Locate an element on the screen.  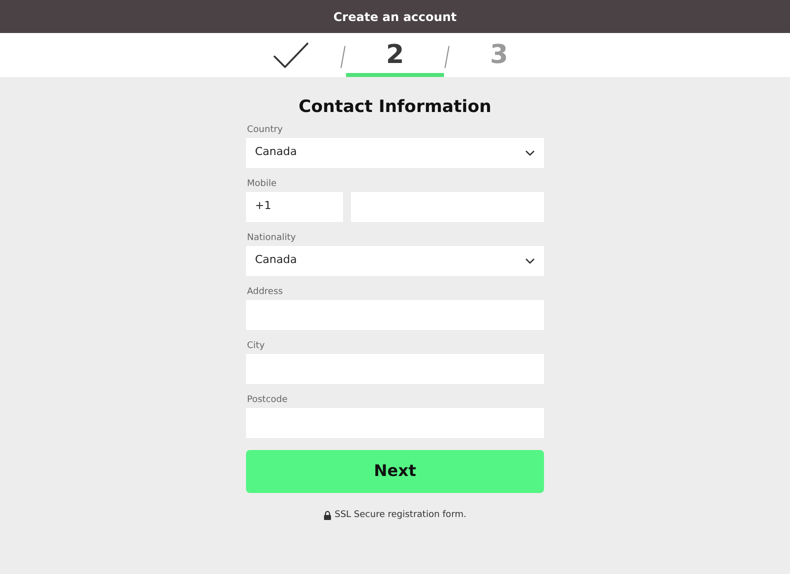
lock-icon is located at coordinates (327, 515).